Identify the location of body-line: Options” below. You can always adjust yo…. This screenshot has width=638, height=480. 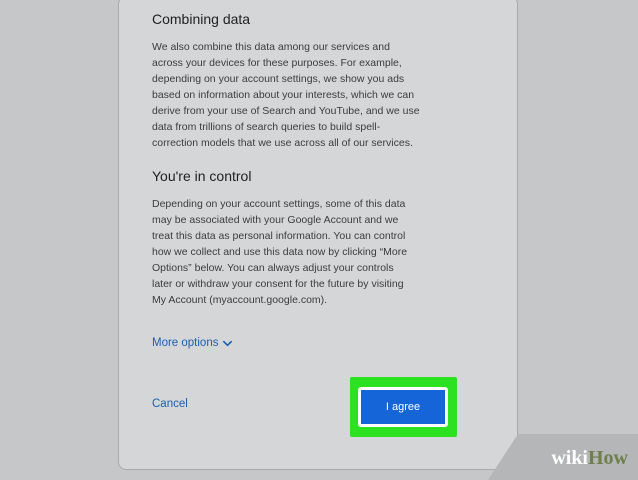
(273, 268).